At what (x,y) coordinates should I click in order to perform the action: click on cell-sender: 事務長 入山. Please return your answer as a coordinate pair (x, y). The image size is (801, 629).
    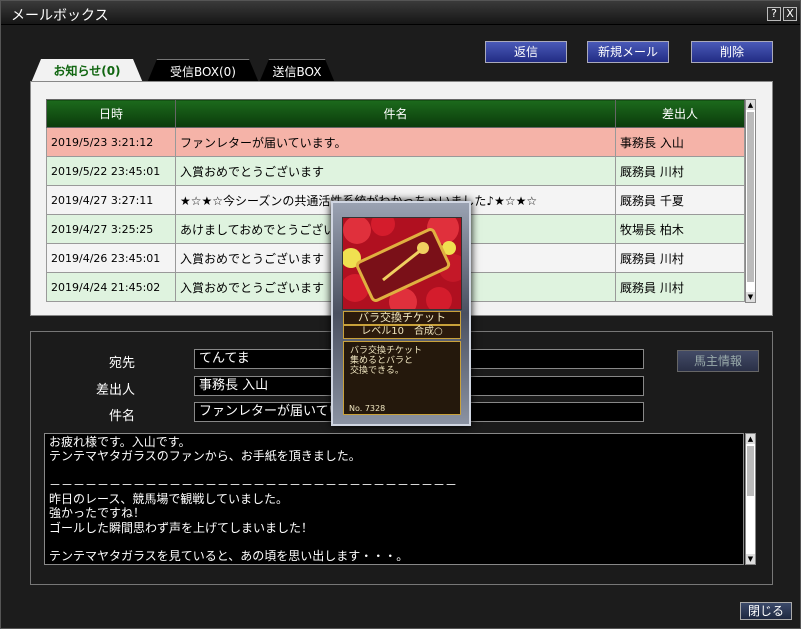
    Looking at the image, I should click on (680, 142).